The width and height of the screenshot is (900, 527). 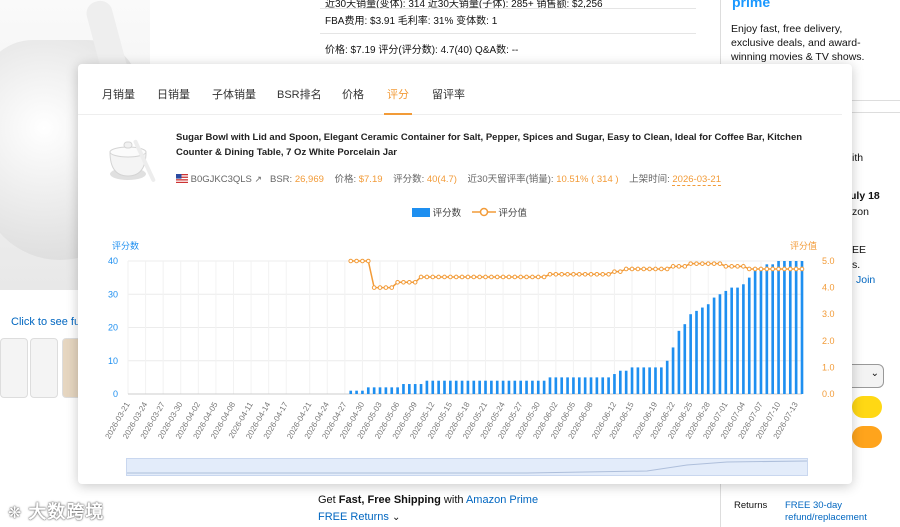 I want to click on y-tick-label-right: 2.0, so click(x=828, y=341).